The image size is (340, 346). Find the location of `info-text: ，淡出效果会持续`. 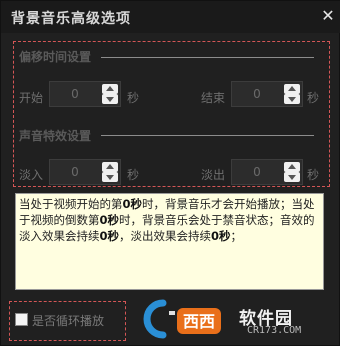

info-text: ，淡出效果会持续 is located at coordinates (165, 236).